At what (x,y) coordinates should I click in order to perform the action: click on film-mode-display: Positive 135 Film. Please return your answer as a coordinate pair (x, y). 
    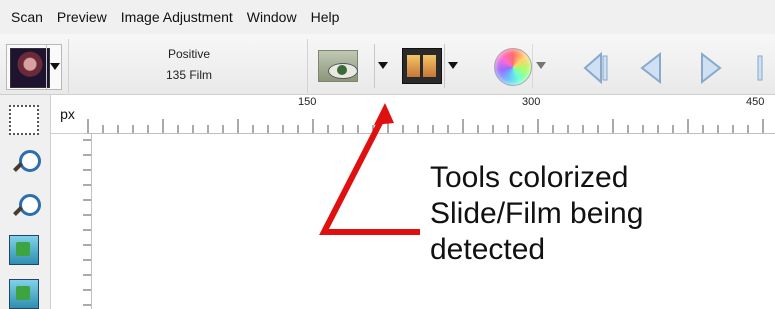
    Looking at the image, I should click on (188, 66).